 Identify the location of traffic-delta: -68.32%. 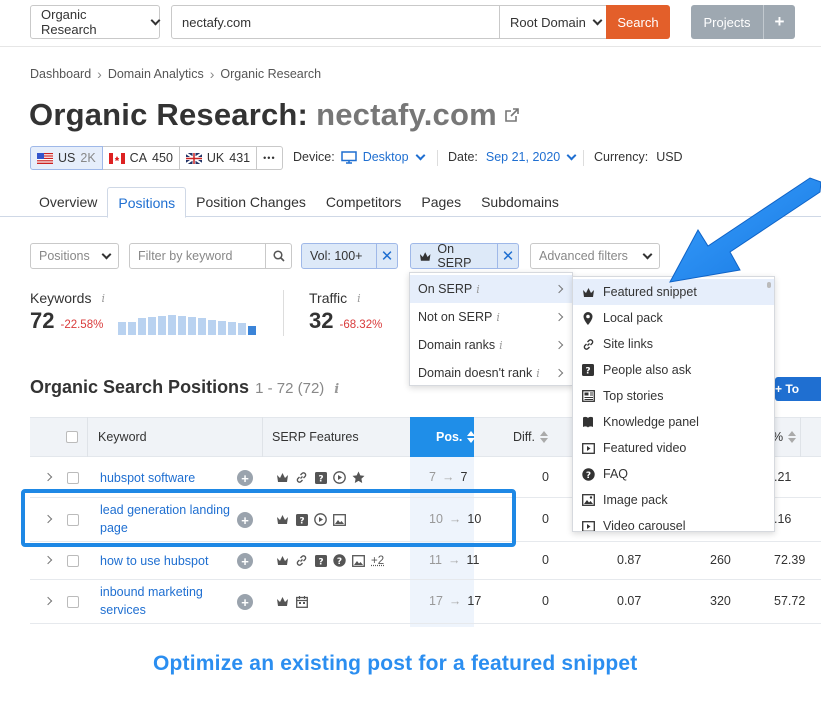
(361, 325).